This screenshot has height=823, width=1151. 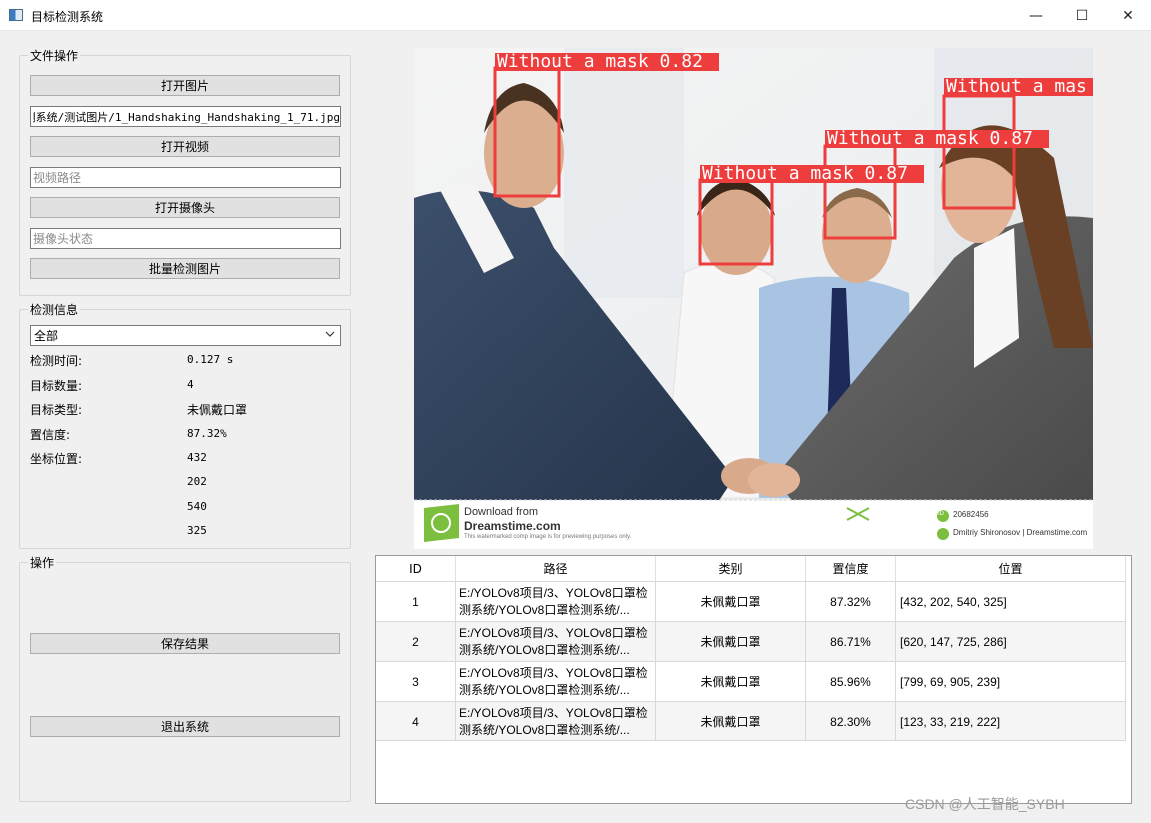 I want to click on target-count-label: 目标数量:, so click(x=56, y=386).